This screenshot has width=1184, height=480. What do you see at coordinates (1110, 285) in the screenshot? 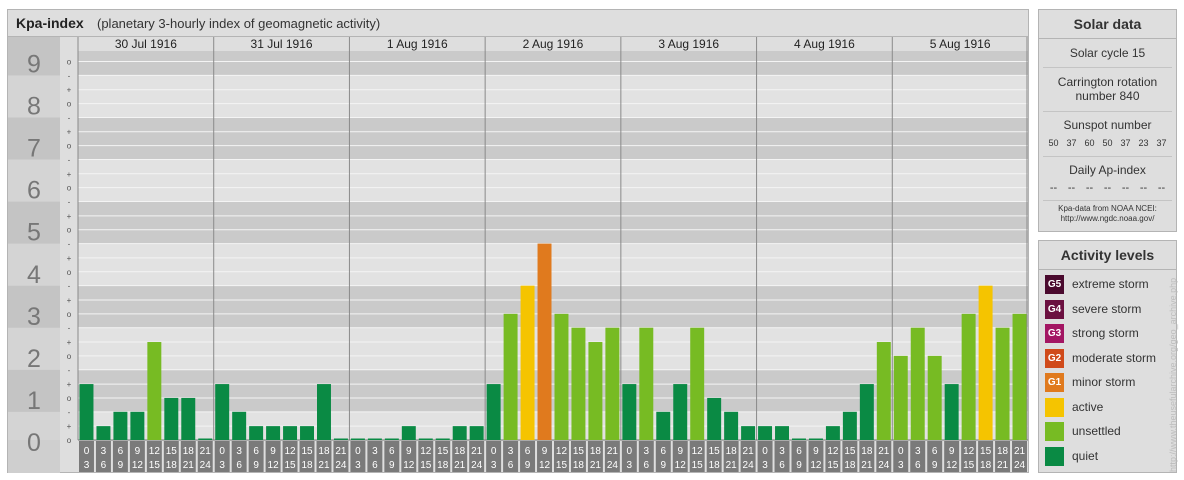
I see `activity-level-extreme-storm: G5 extreme storm` at bounding box center [1110, 285].